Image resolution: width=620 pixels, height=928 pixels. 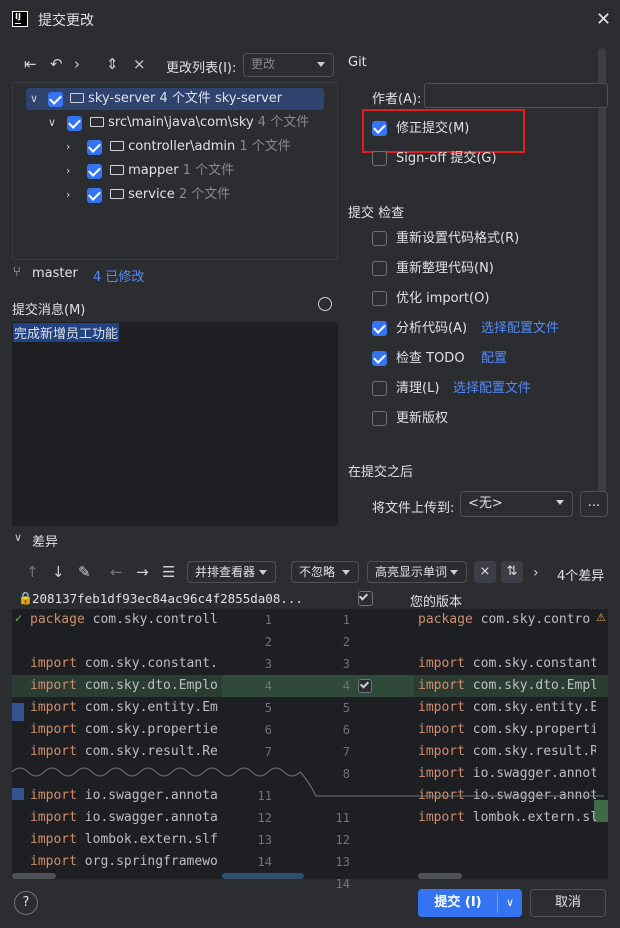 I want to click on copyright-checkbox, so click(x=379, y=418).